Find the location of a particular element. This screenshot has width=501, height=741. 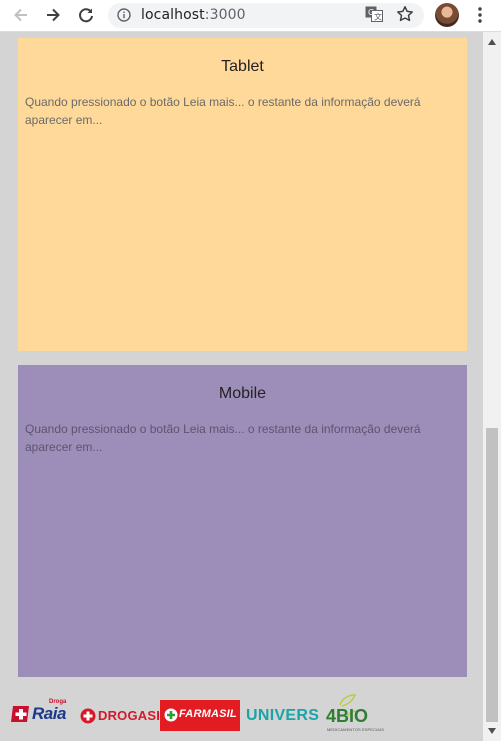

reload-icon is located at coordinates (86, 15).